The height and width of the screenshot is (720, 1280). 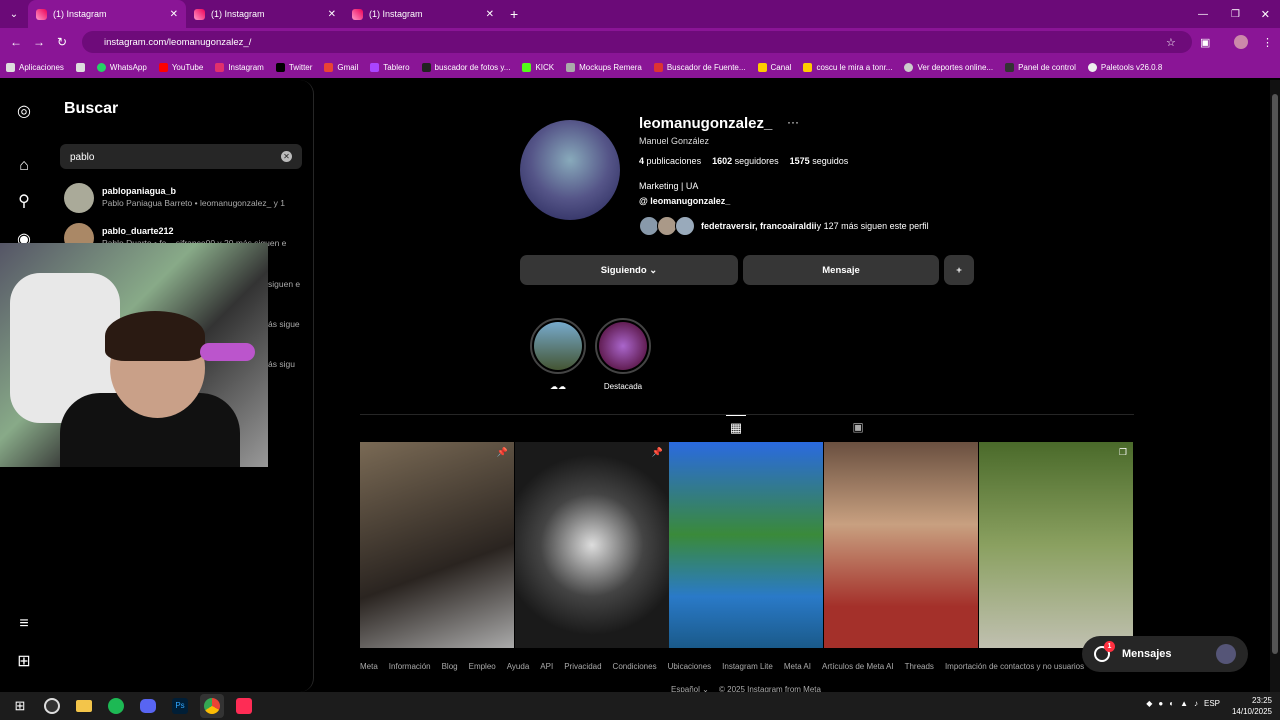 I want to click on posts-grid-icon: ▦, so click(x=736, y=428).